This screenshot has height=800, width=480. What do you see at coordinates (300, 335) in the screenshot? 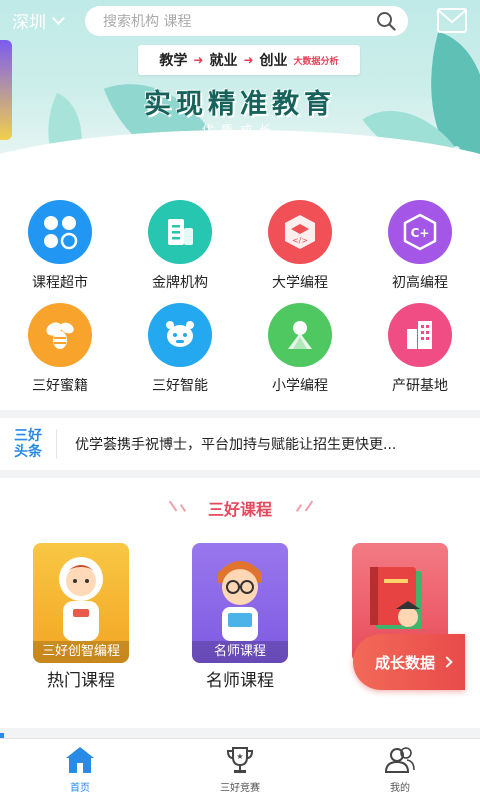
I see `tree-icon` at bounding box center [300, 335].